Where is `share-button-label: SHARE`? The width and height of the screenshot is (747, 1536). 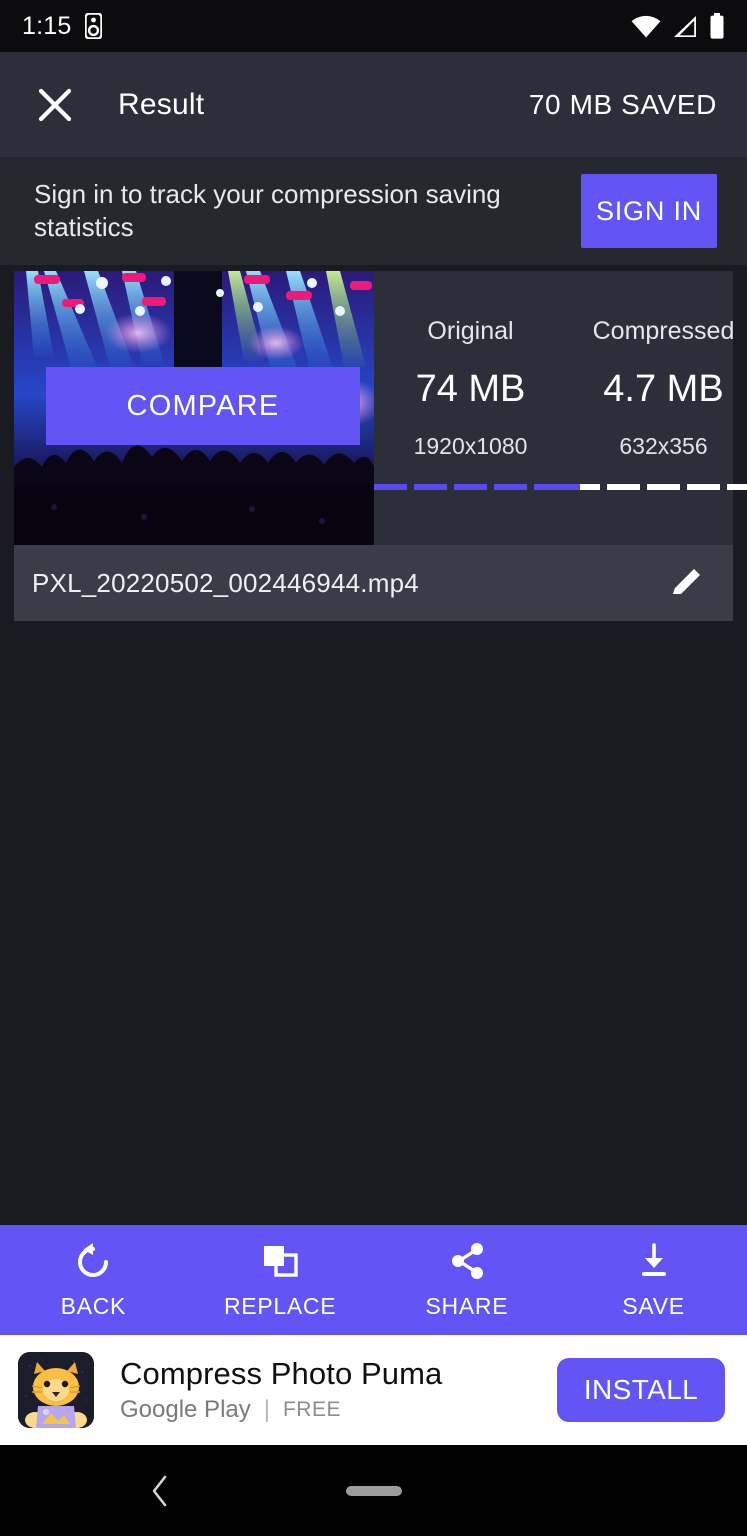
share-button-label: SHARE is located at coordinates (467, 1305).